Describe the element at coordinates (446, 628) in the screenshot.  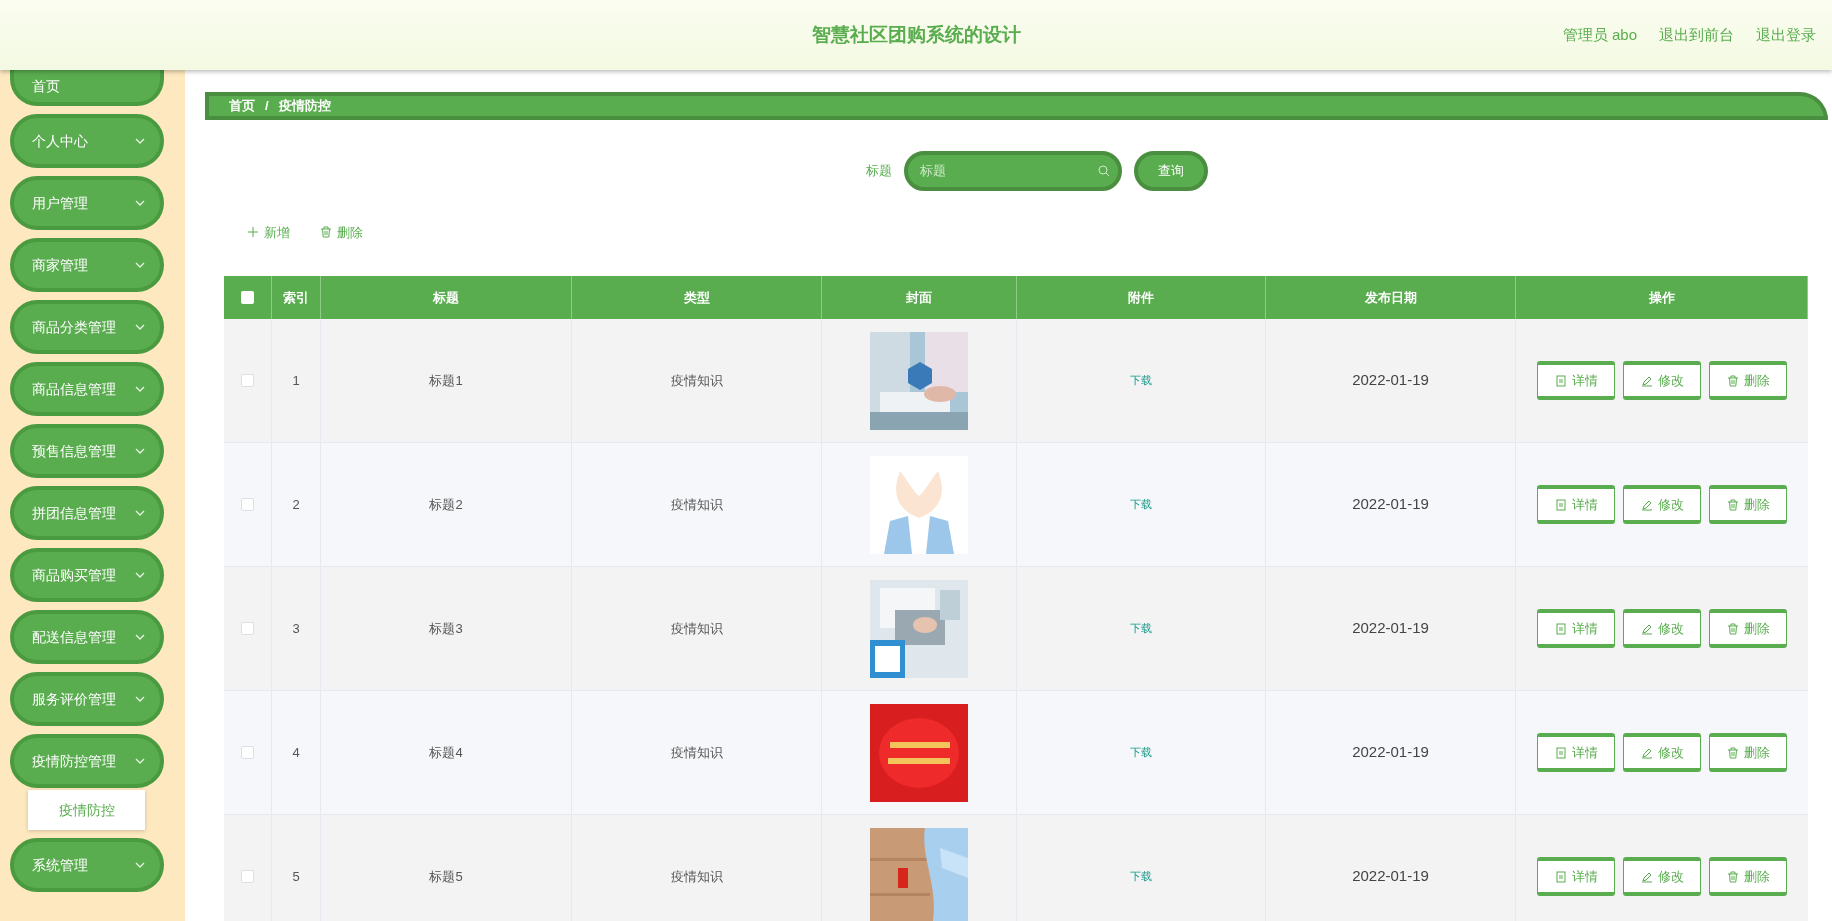
I see `table-cell: 标题3` at that location.